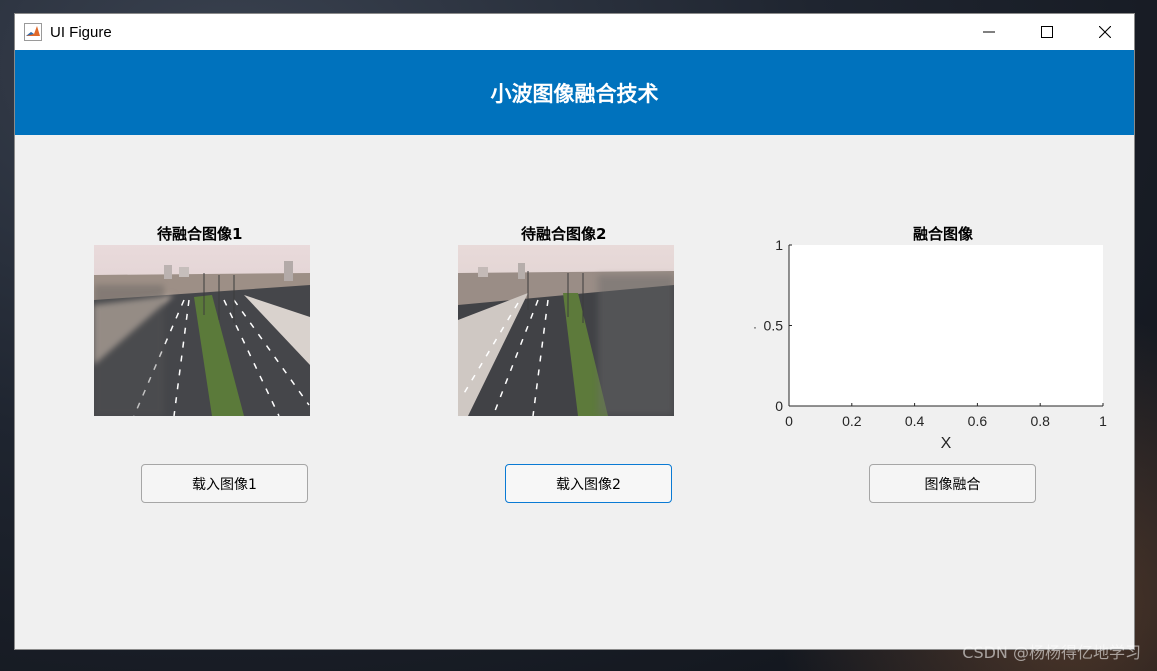 The width and height of the screenshot is (1157, 671). What do you see at coordinates (789, 421) in the screenshot?
I see `x-tick-label: 0` at bounding box center [789, 421].